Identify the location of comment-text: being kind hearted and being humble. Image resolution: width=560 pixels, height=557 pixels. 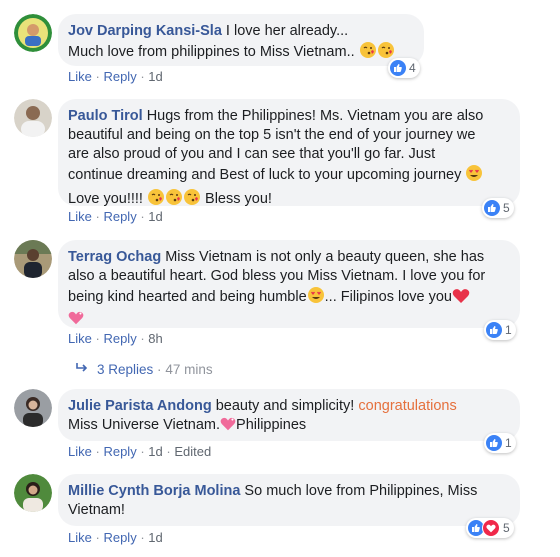
(187, 297).